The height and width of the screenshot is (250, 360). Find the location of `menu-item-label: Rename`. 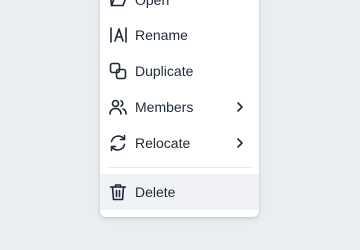

menu-item-label: Rename is located at coordinates (161, 35).